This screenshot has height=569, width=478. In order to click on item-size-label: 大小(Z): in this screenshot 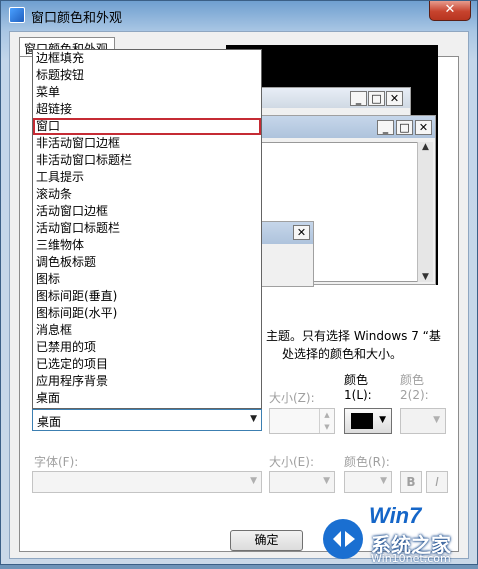, I will do `click(292, 398)`.